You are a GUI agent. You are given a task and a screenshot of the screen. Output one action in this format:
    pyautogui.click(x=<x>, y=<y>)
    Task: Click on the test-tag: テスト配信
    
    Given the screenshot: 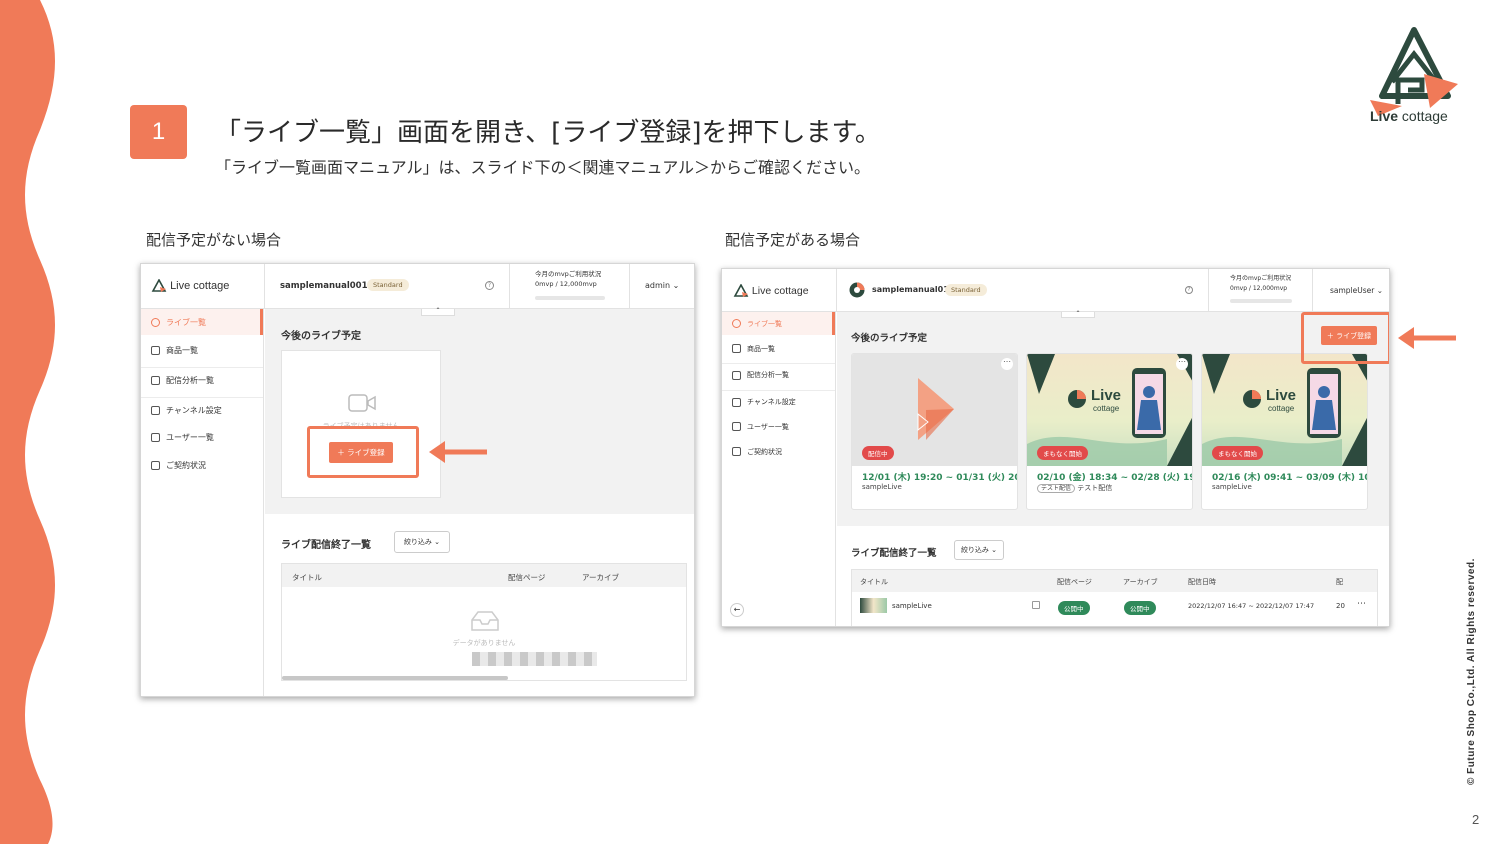 What is the action you would take?
    pyautogui.click(x=1056, y=488)
    